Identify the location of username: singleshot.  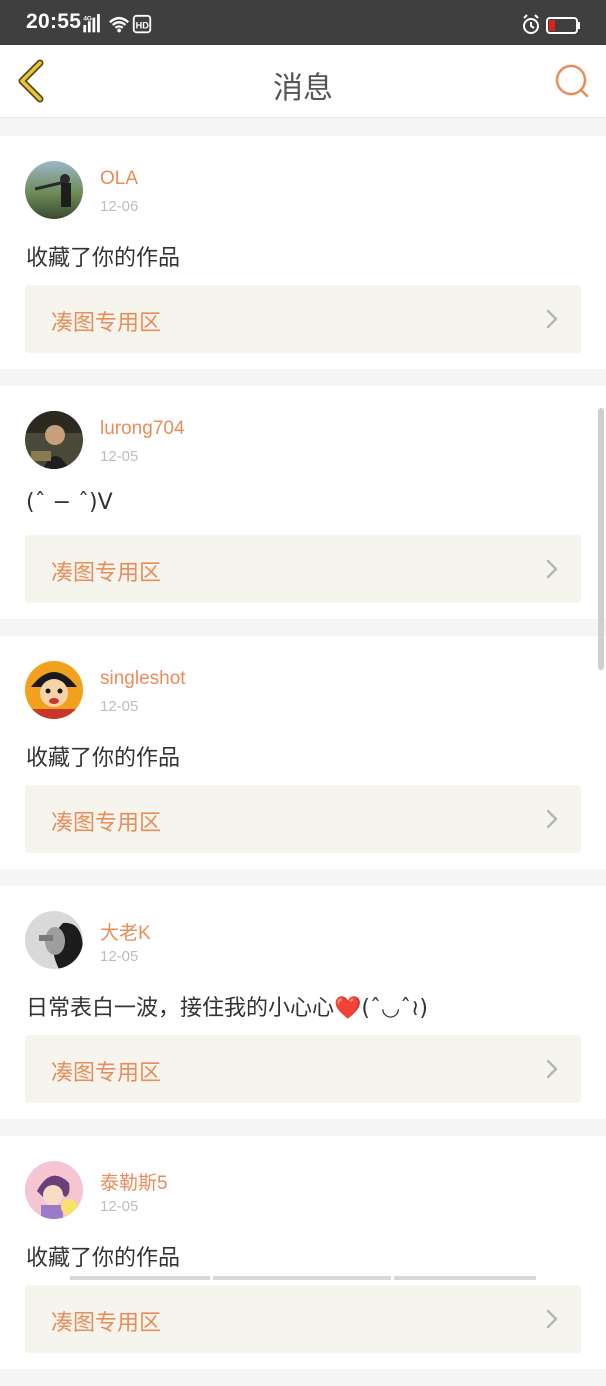
(143, 679).